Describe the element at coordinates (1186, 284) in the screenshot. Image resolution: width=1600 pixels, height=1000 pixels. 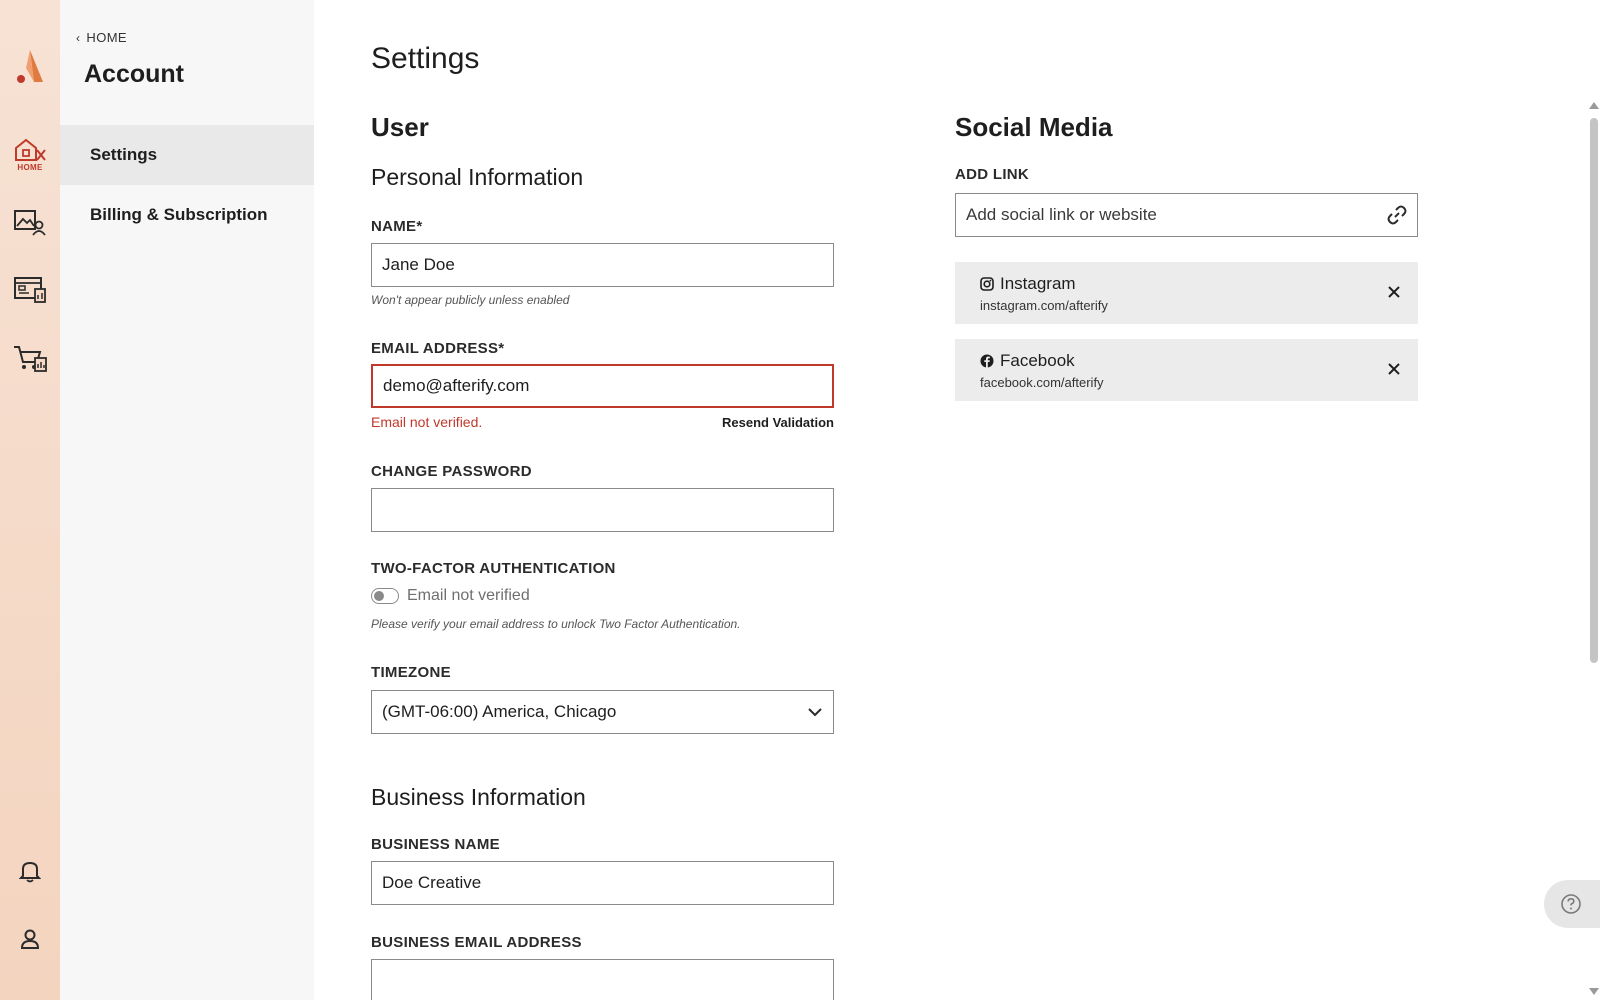
I see `social-link-name-row: Instagram` at that location.